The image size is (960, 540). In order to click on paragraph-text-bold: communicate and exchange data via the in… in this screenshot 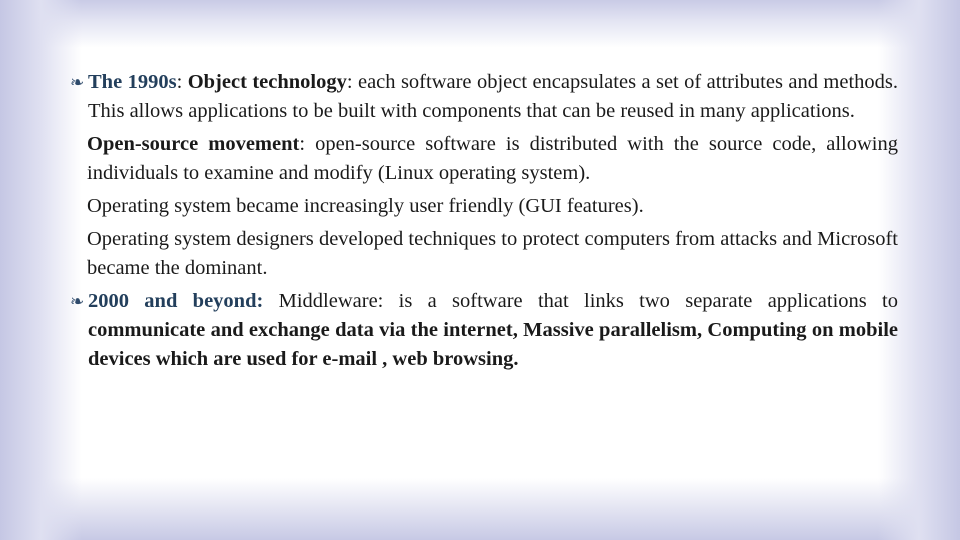, I will do `click(493, 344)`.